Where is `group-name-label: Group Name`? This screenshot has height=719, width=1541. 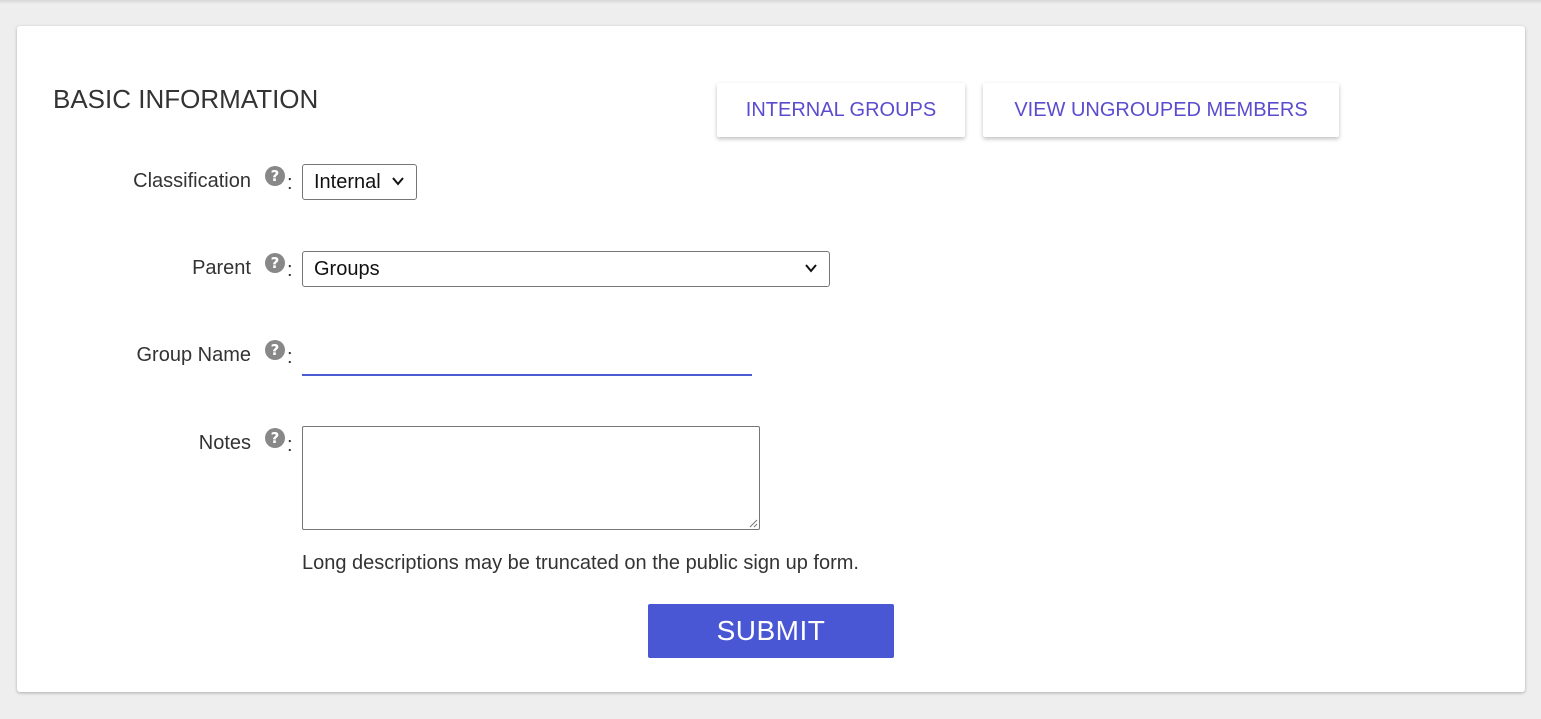 group-name-label: Group Name is located at coordinates (194, 355).